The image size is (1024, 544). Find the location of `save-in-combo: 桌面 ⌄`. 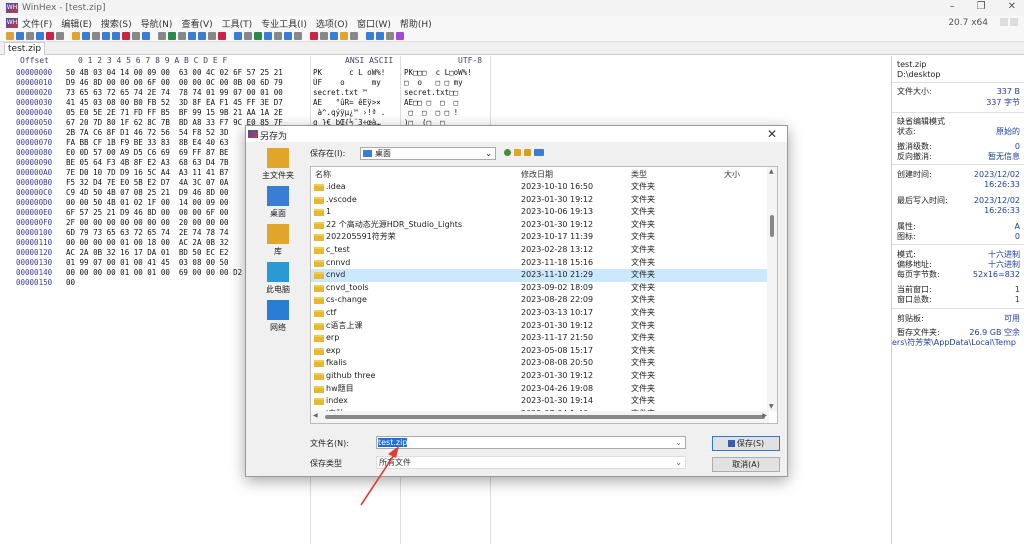

save-in-combo: 桌面 ⌄ is located at coordinates (428, 153).